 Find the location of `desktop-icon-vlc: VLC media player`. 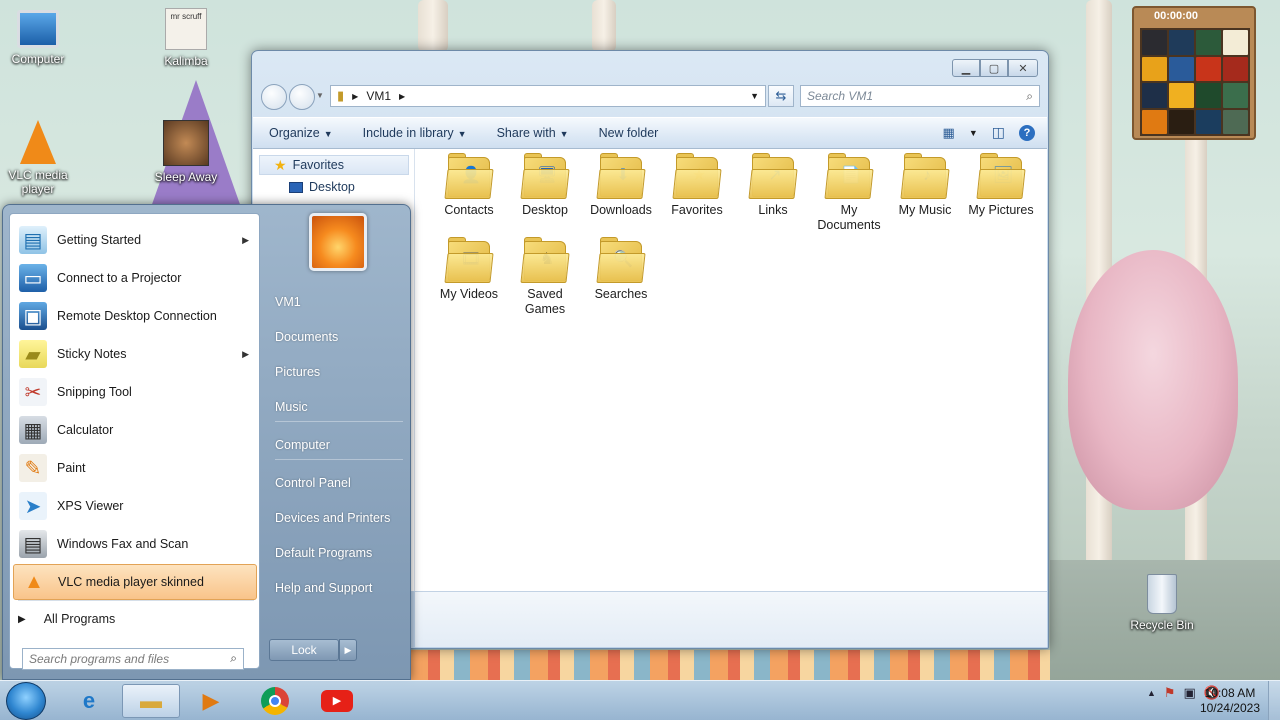

desktop-icon-vlc: VLC media player is located at coordinates (38, 158).